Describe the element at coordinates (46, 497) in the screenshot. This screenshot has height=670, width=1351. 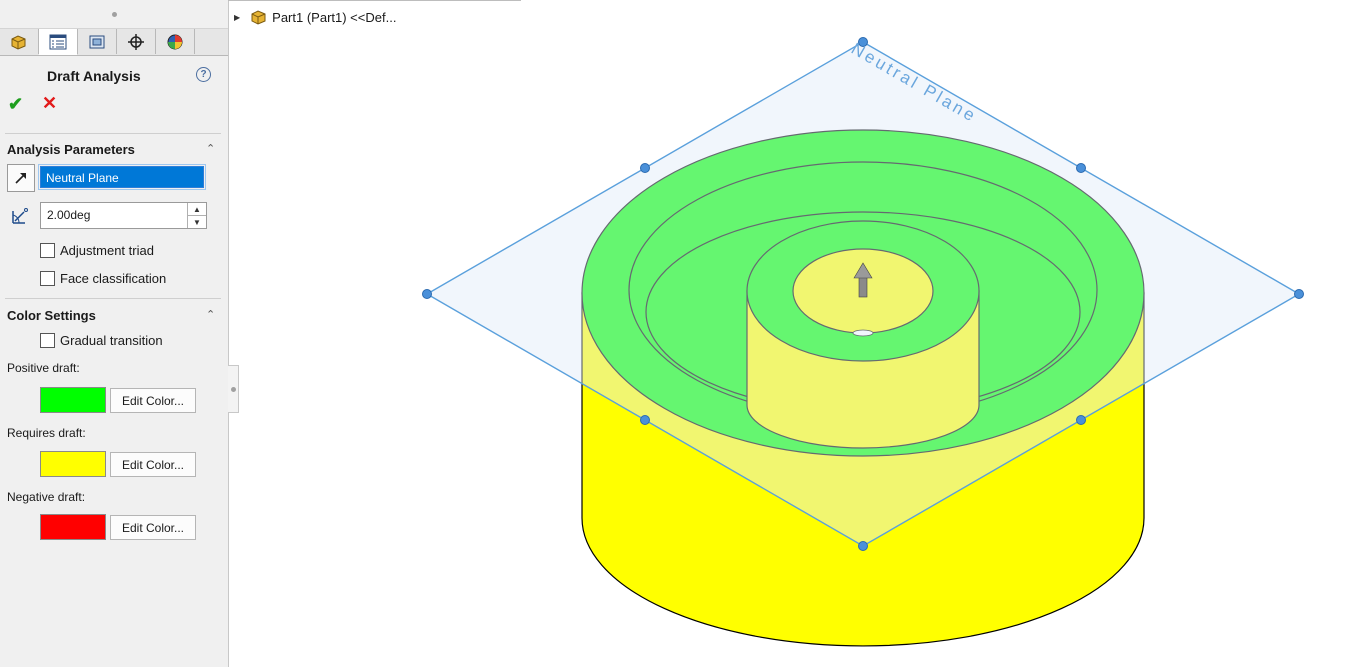
I see `negative-draft-label: Negative draft:` at that location.